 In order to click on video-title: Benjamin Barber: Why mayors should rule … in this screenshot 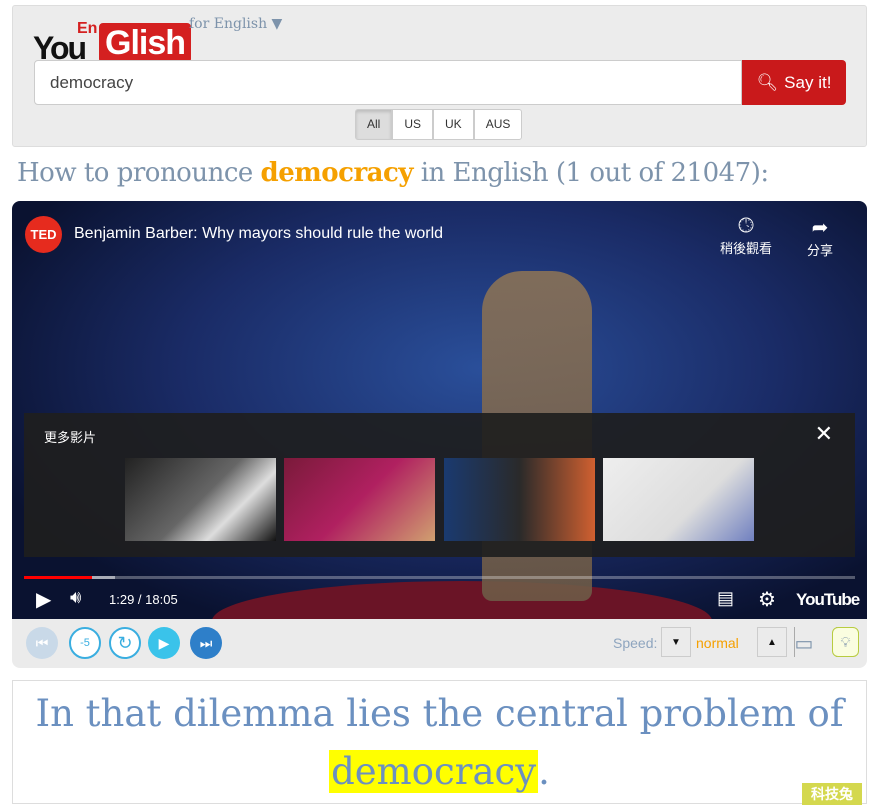, I will do `click(258, 234)`.